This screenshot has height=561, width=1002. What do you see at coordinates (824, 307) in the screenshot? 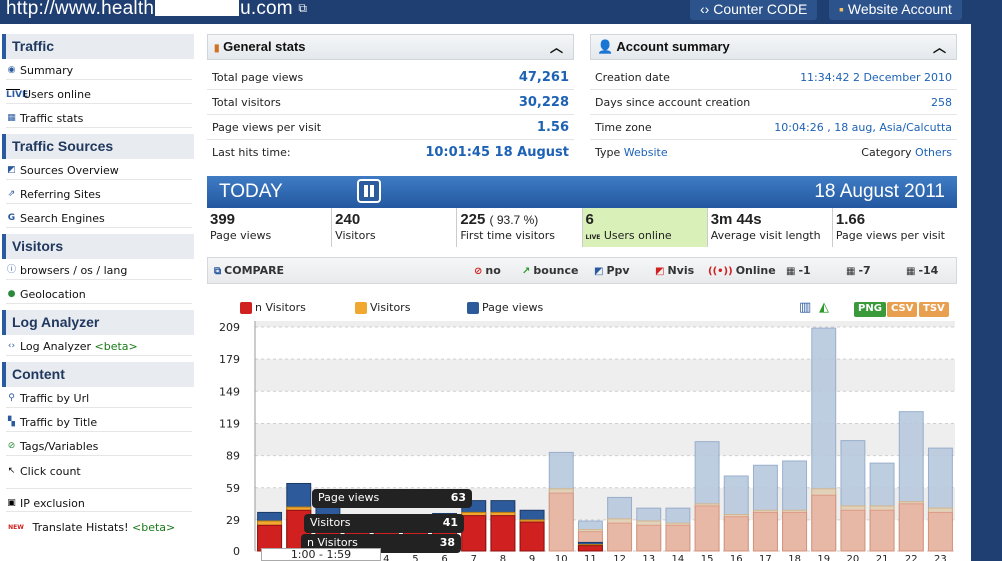
I see `area-chart-toggle-icon: ◭` at bounding box center [824, 307].